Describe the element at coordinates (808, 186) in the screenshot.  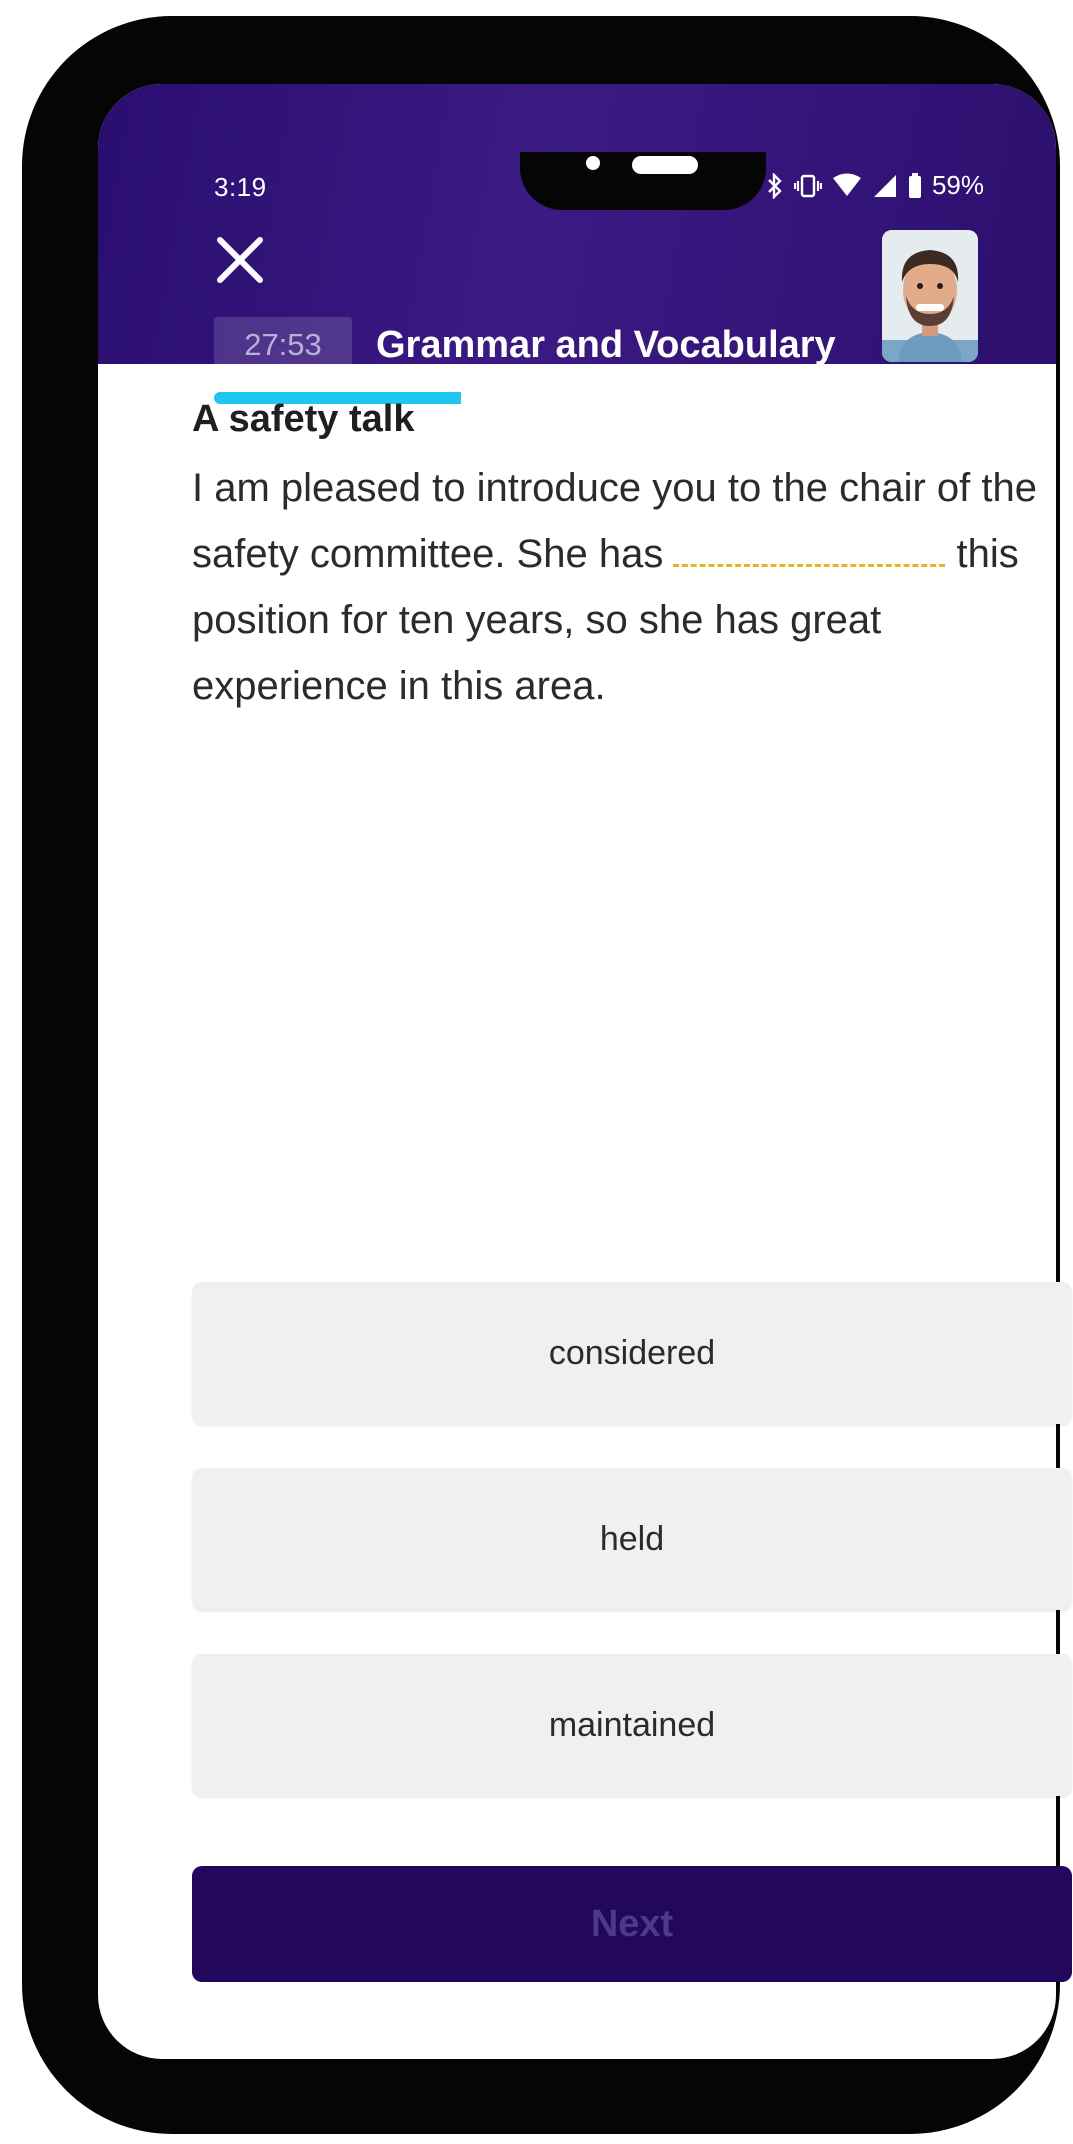
I see `vibrate-icon` at that location.